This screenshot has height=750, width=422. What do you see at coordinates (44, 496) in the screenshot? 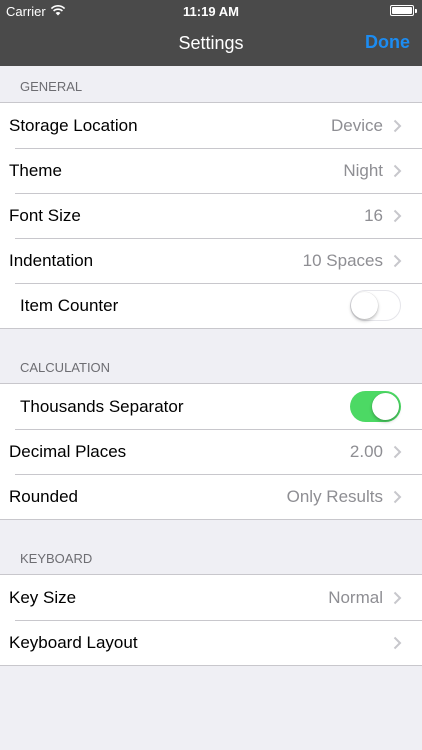
I see `rounded-label: Rounded` at bounding box center [44, 496].